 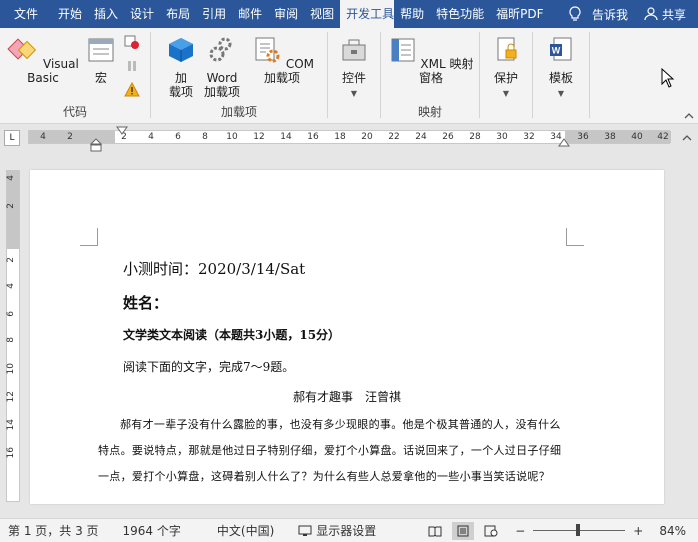 I want to click on chevron-up-icon, so click(x=687, y=138).